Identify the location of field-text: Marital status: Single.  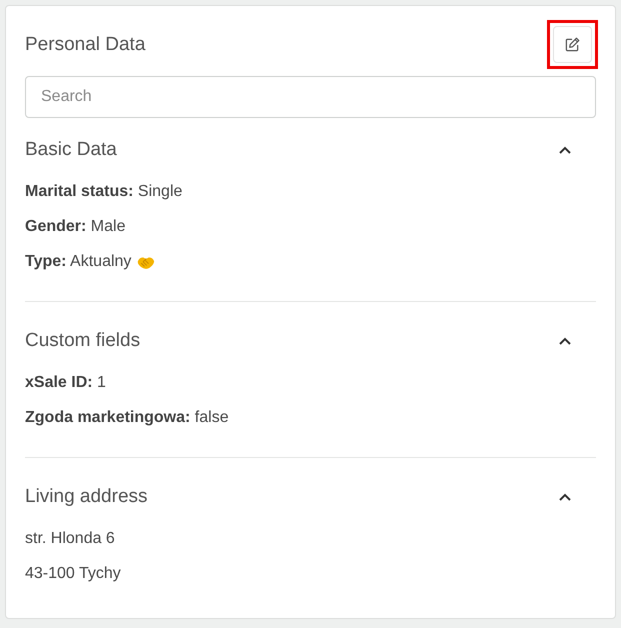
(103, 192).